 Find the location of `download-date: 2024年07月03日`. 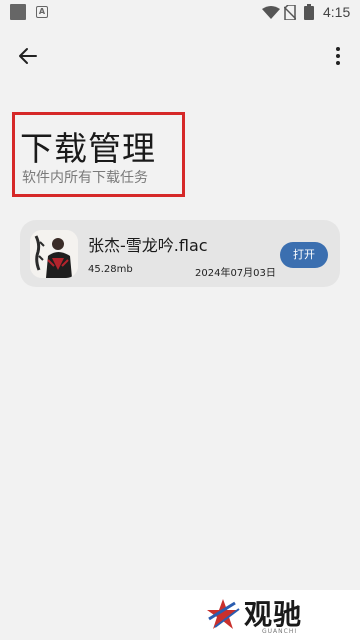

download-date: 2024年07月03日 is located at coordinates (235, 273).